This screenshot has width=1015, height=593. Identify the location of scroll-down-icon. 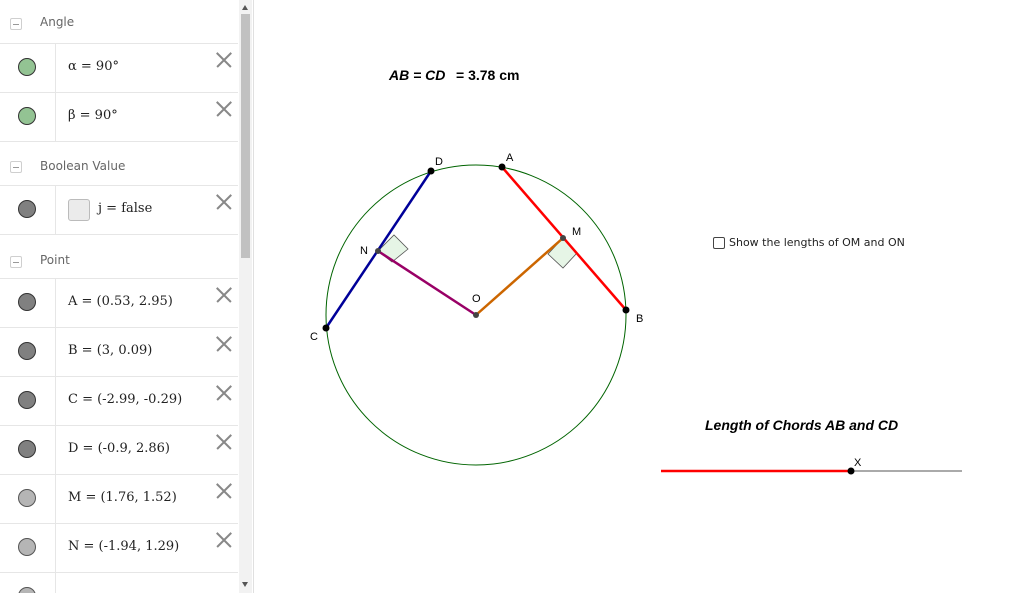
(245, 584).